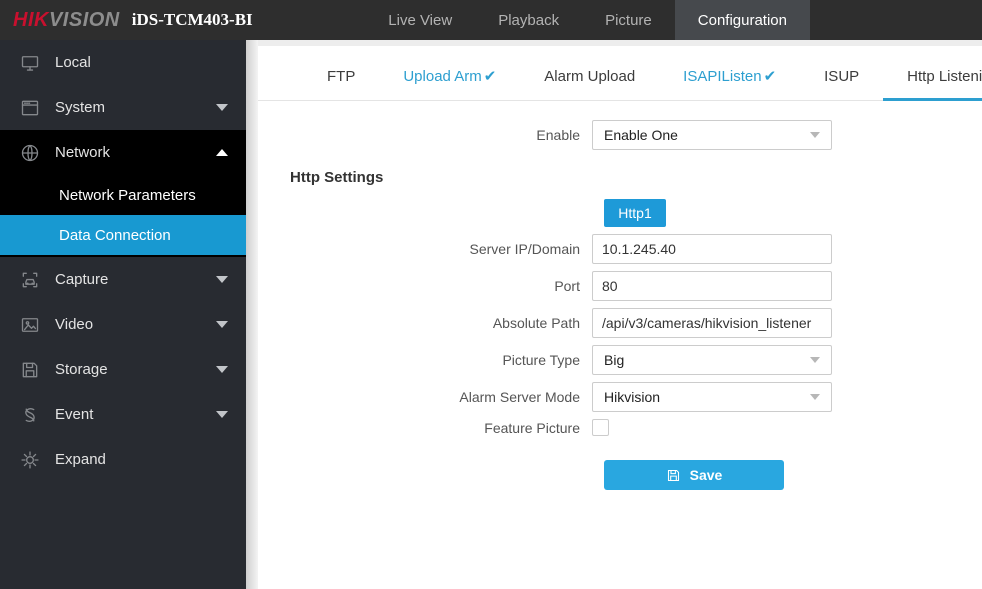  What do you see at coordinates (337, 177) in the screenshot?
I see `section-title-http-settings: Http Settings` at bounding box center [337, 177].